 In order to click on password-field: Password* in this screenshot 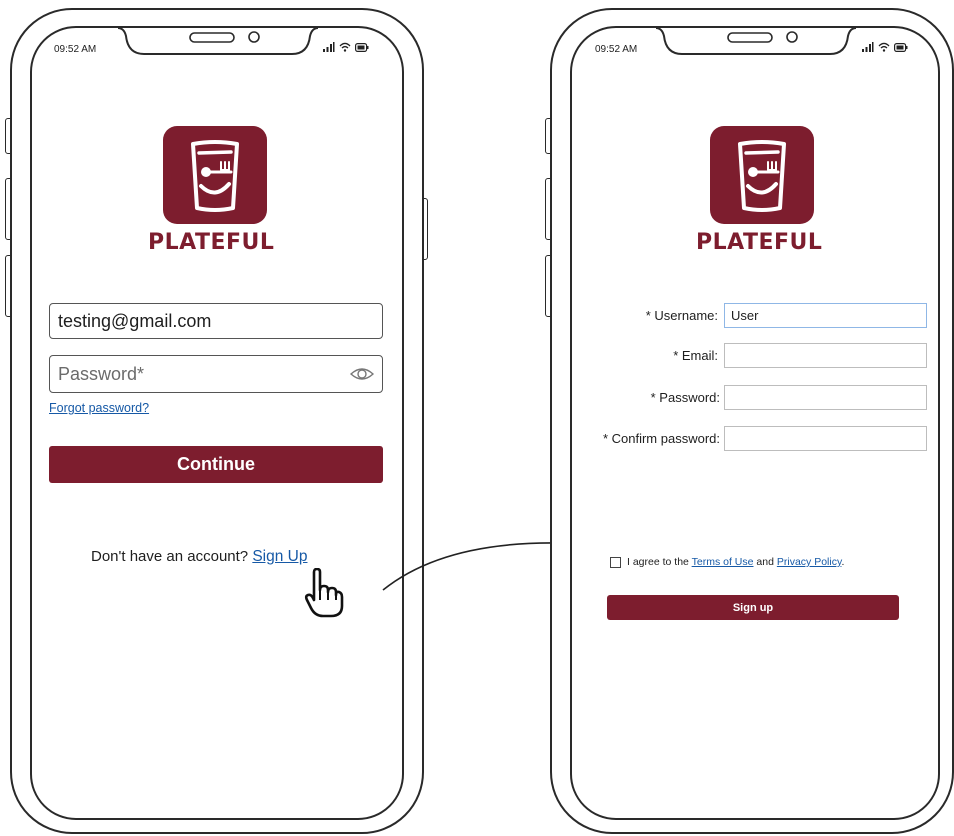, I will do `click(216, 374)`.